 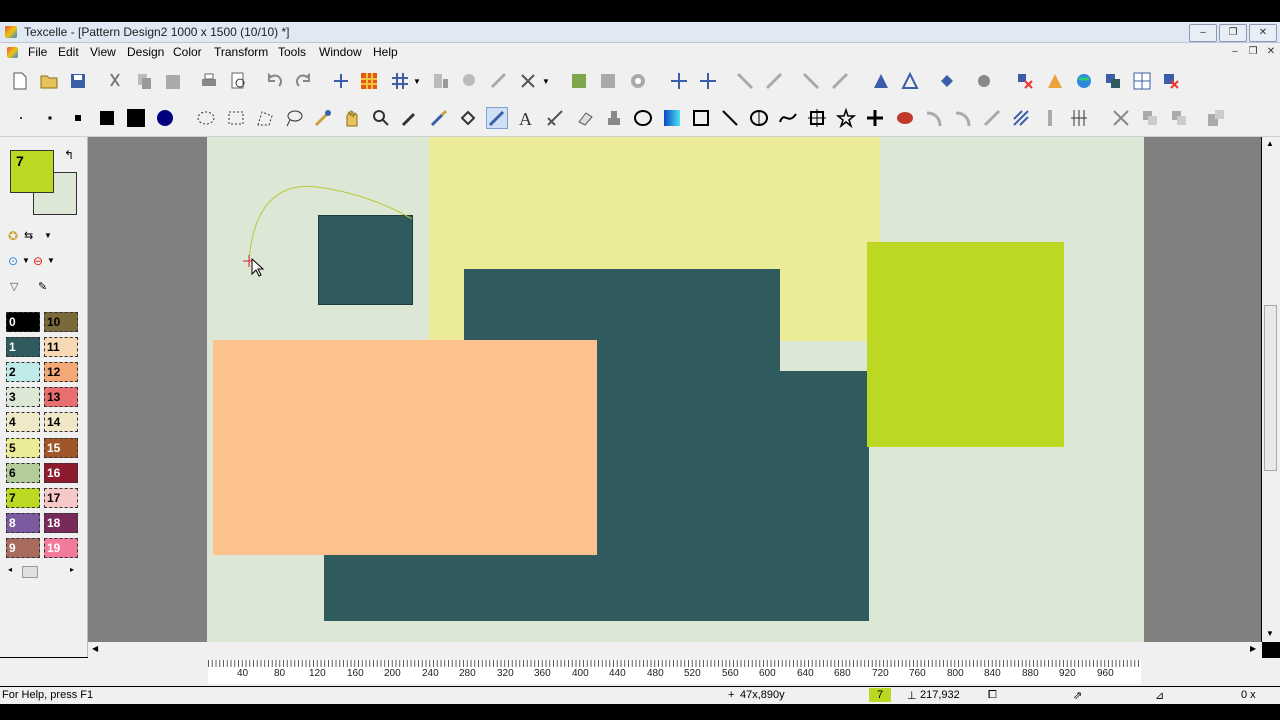 What do you see at coordinates (992, 118) in the screenshot?
I see `diagonal-tool-icon` at bounding box center [992, 118].